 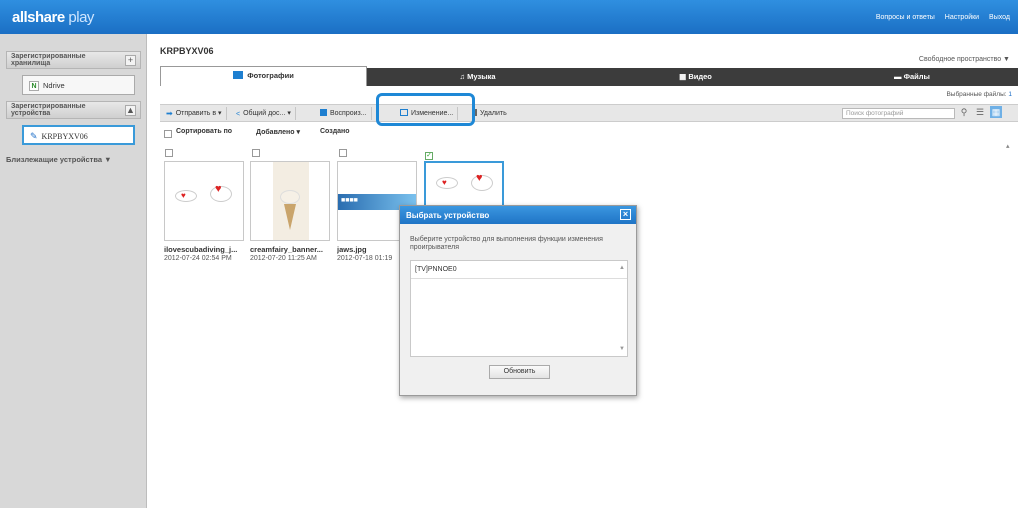 I want to click on sort-added: Добавлено ▾, so click(x=278, y=132).